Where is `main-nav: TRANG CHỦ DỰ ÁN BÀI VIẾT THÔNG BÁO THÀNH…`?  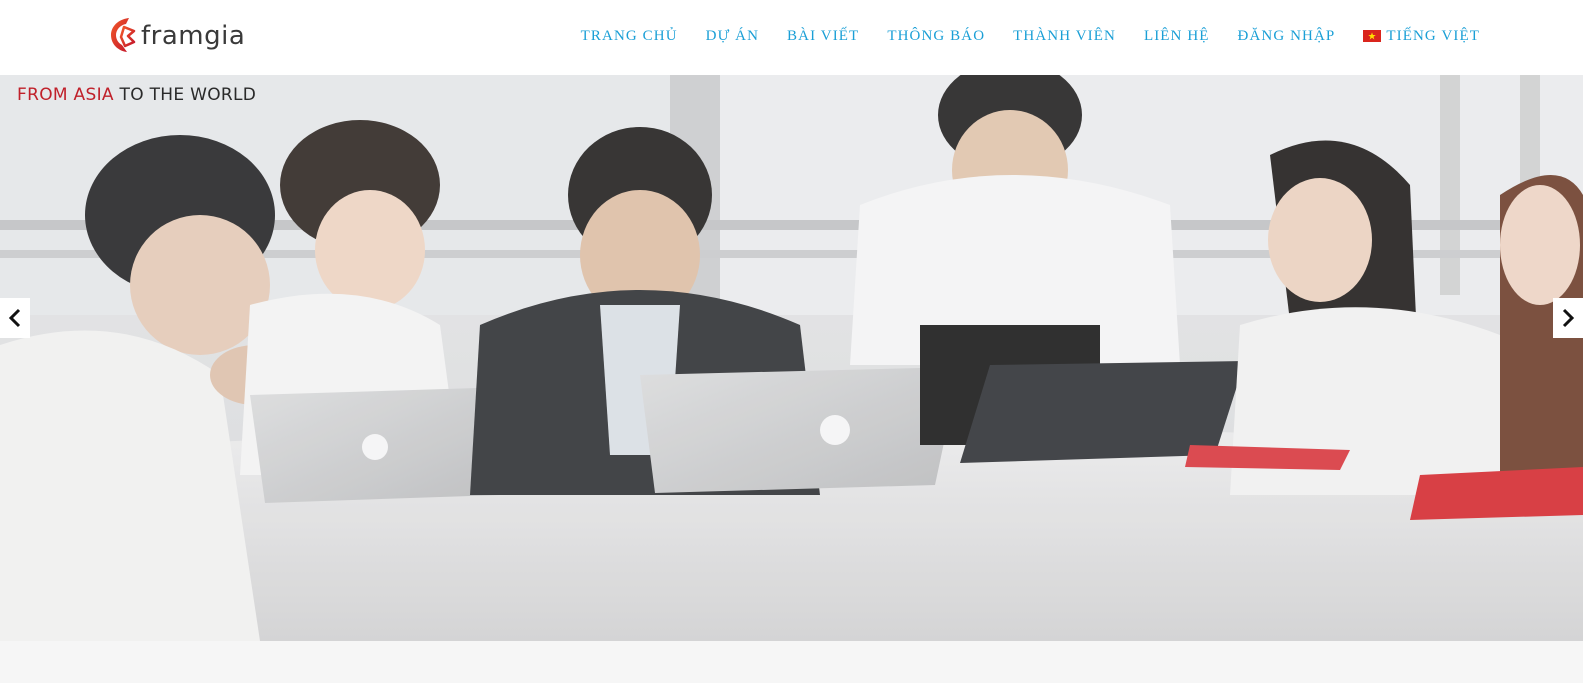
main-nav: TRANG CHỦ DỰ ÁN BÀI VIẾT THÔNG BÁO THÀNH… is located at coordinates (1030, 36).